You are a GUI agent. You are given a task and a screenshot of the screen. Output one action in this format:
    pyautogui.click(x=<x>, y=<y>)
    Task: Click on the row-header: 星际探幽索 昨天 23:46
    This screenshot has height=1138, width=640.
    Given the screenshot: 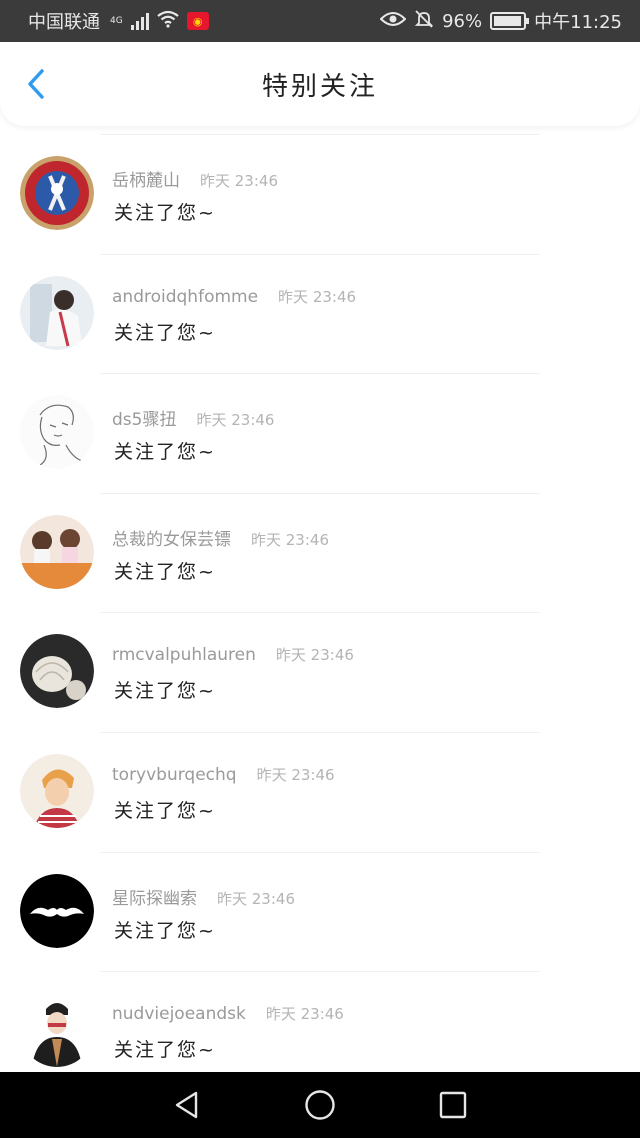 What is the action you would take?
    pyautogui.click(x=203, y=896)
    